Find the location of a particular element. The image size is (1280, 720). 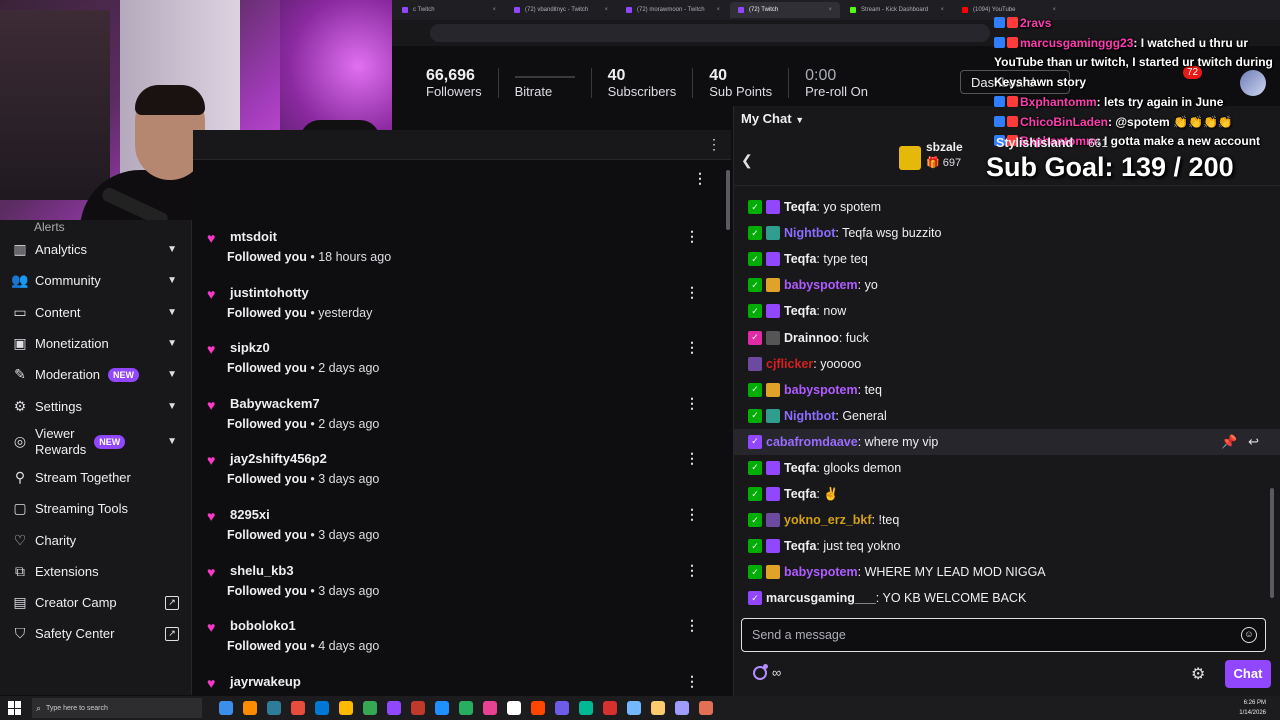

sidebar-item-safety-center: ⛉ Safety Center ↗ is located at coordinates (95, 633).